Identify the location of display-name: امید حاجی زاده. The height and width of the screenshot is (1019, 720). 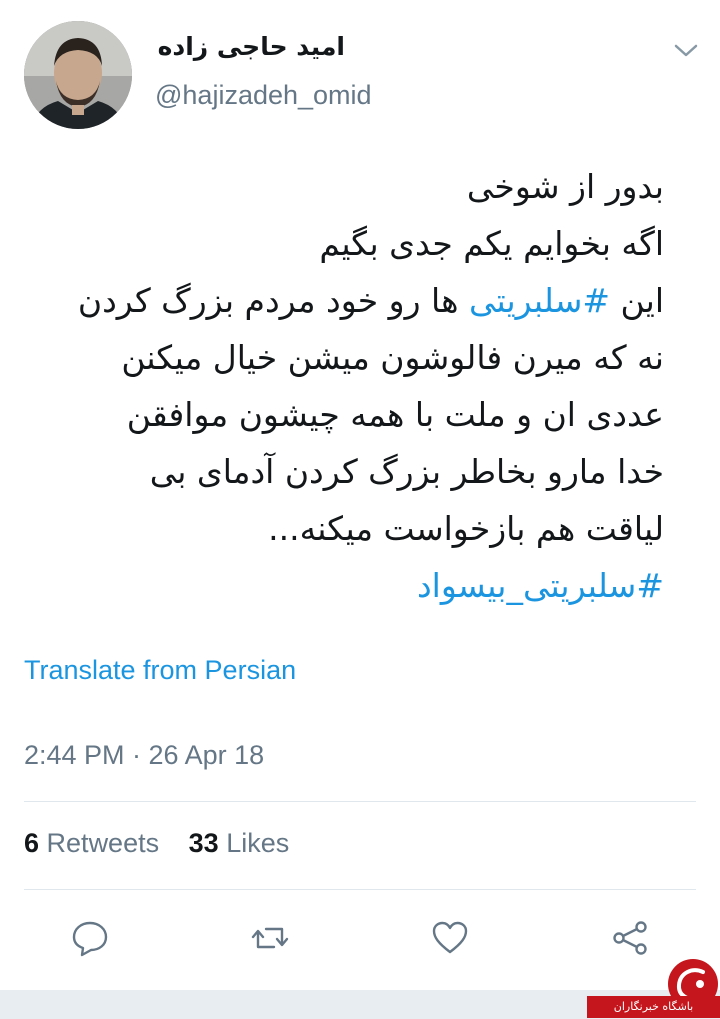
(250, 46).